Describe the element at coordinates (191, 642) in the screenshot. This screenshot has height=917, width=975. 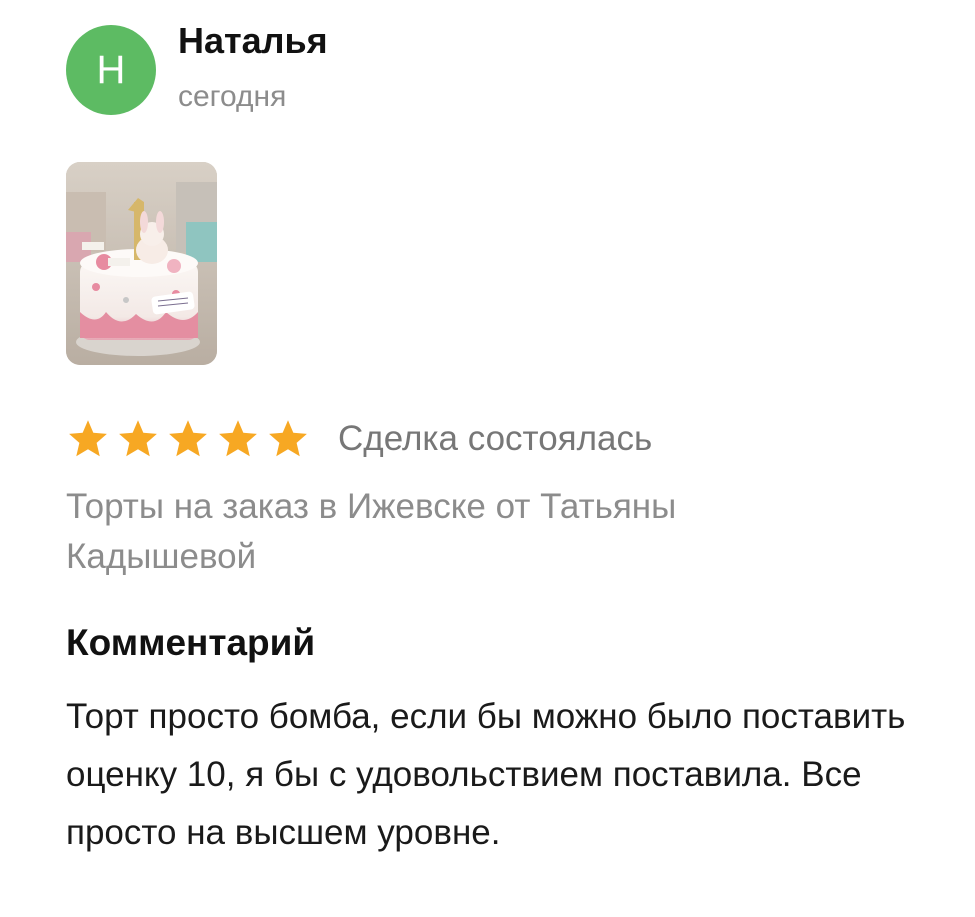
I see `comment-heading: Комментарий` at that location.